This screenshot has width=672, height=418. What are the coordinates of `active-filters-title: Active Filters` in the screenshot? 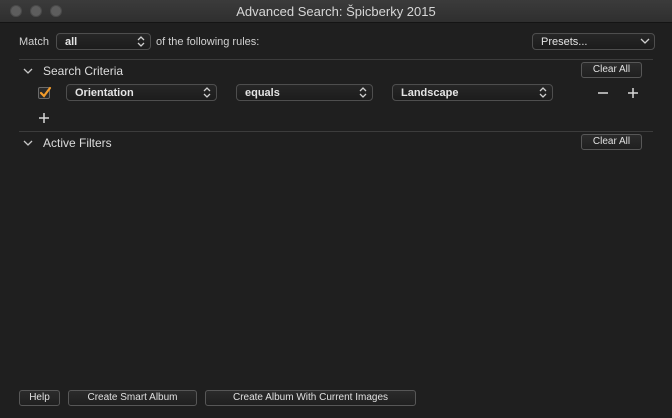 It's located at (77, 143).